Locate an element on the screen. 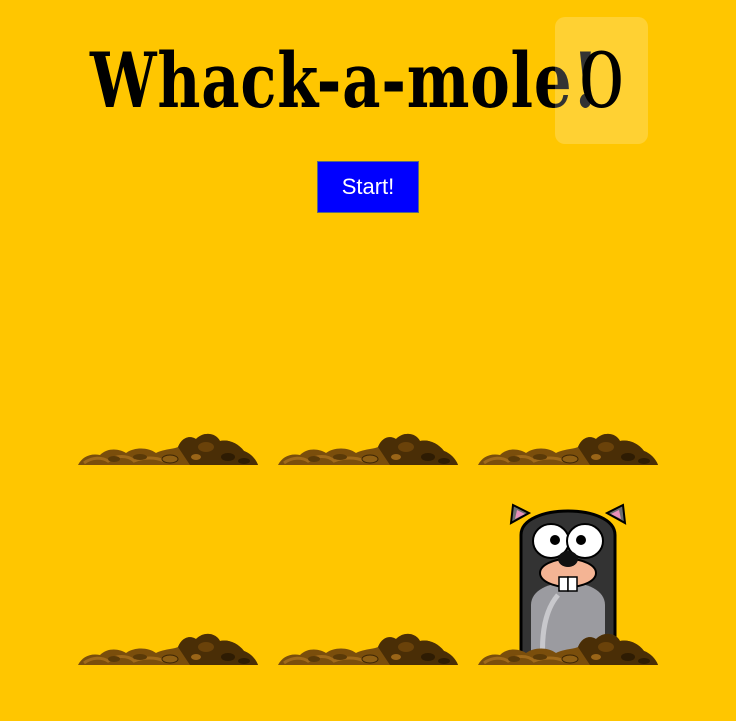 This screenshot has width=736, height=721. start-button: Start! is located at coordinates (368, 187).